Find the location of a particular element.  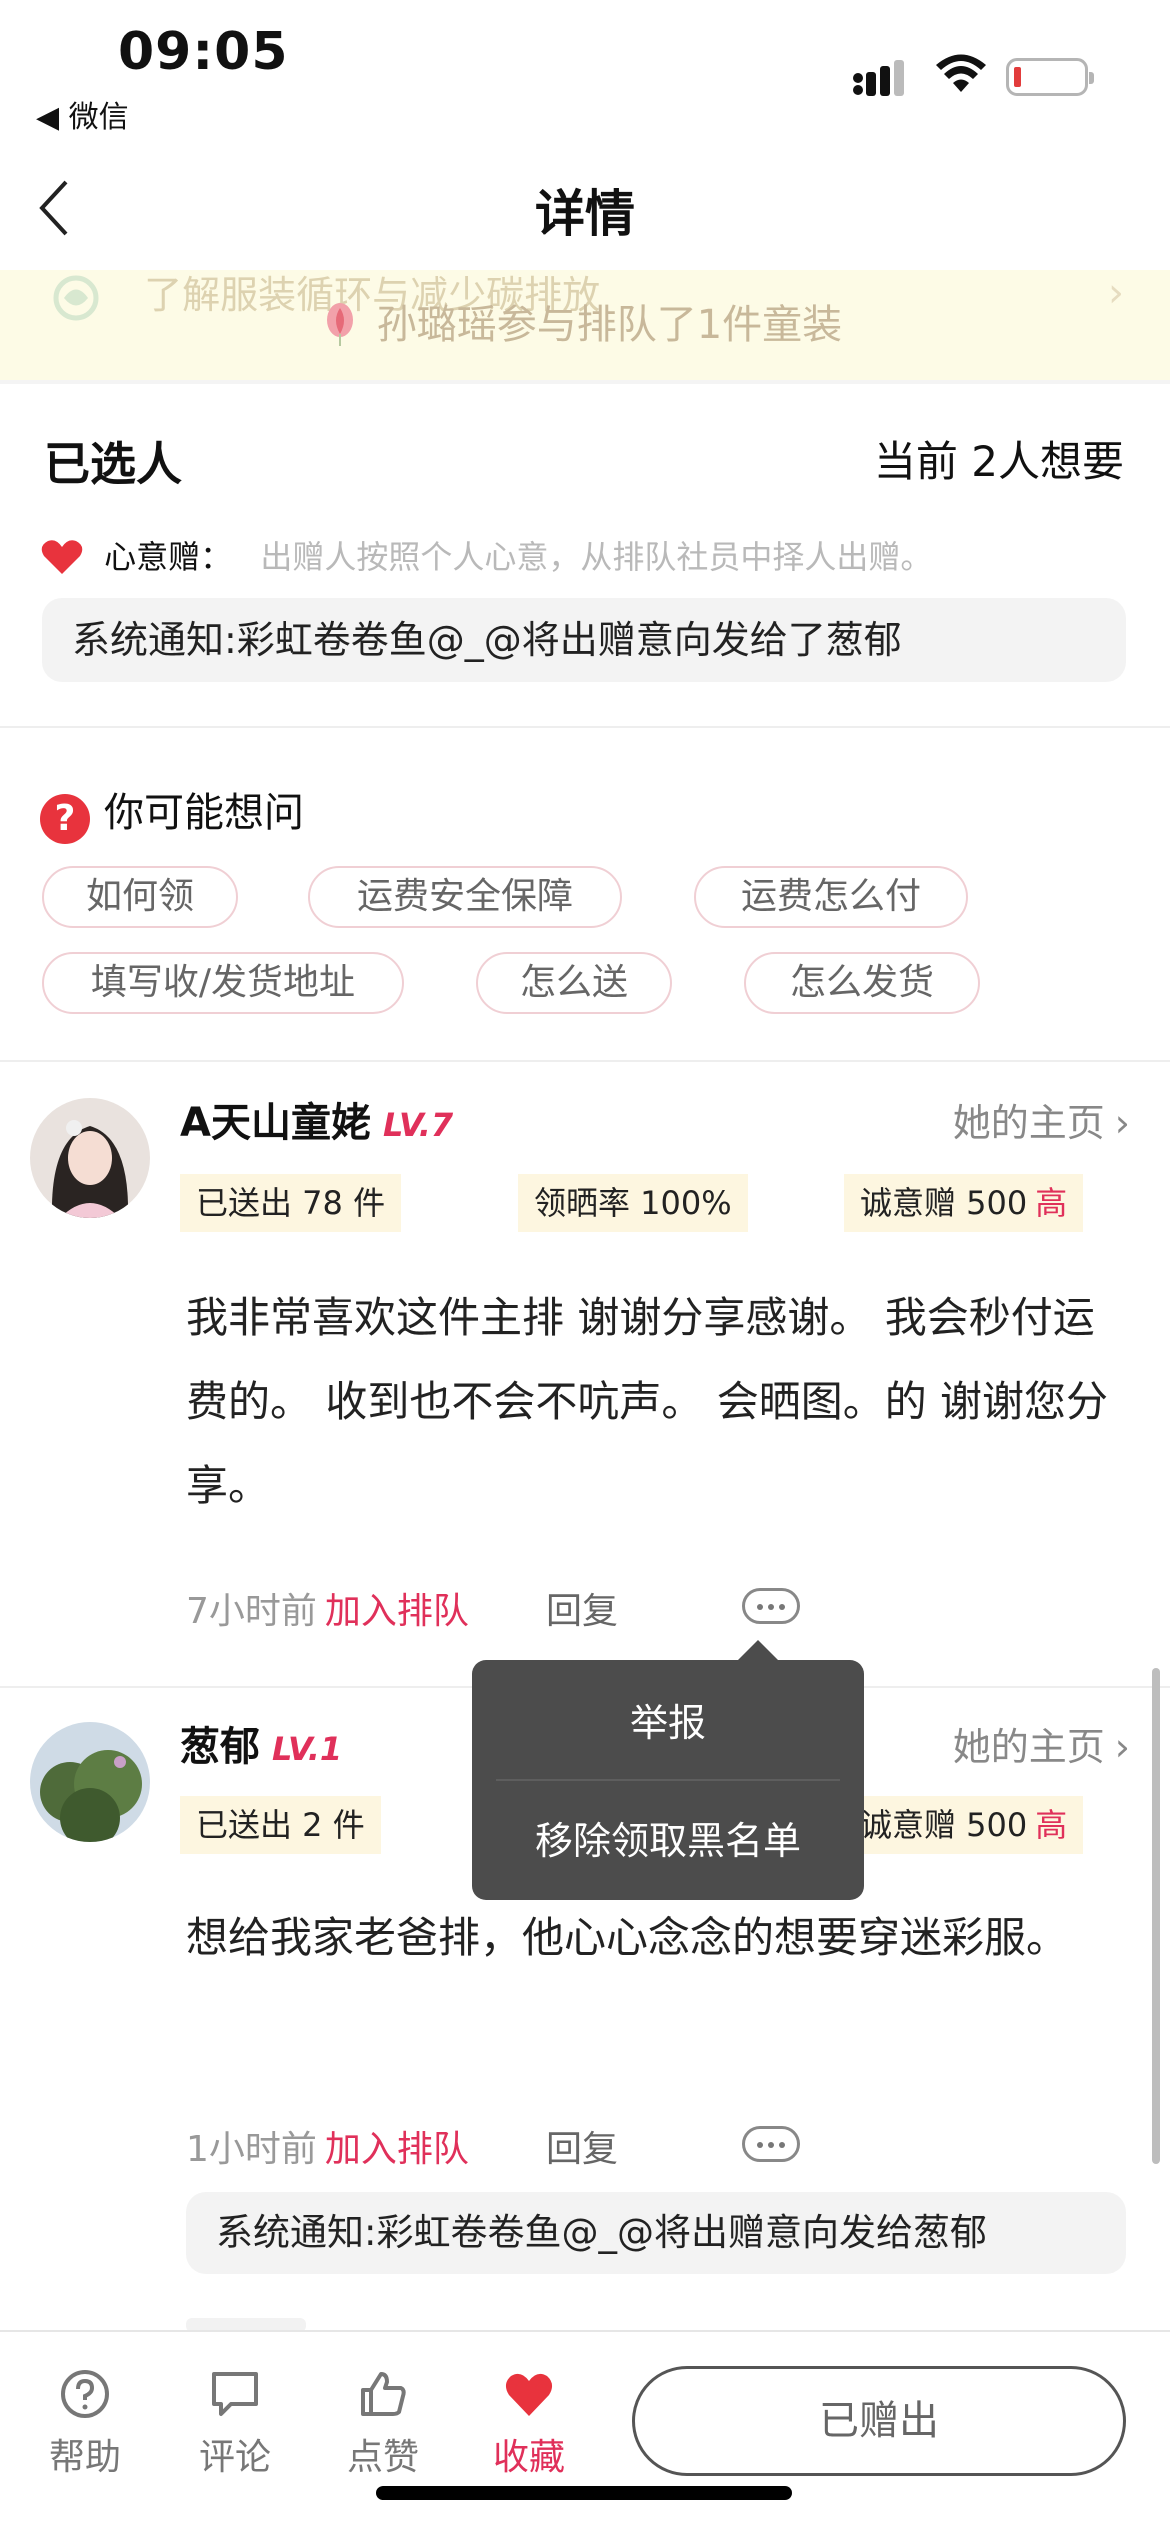

faq-chip: 运费安全保障 is located at coordinates (465, 897).